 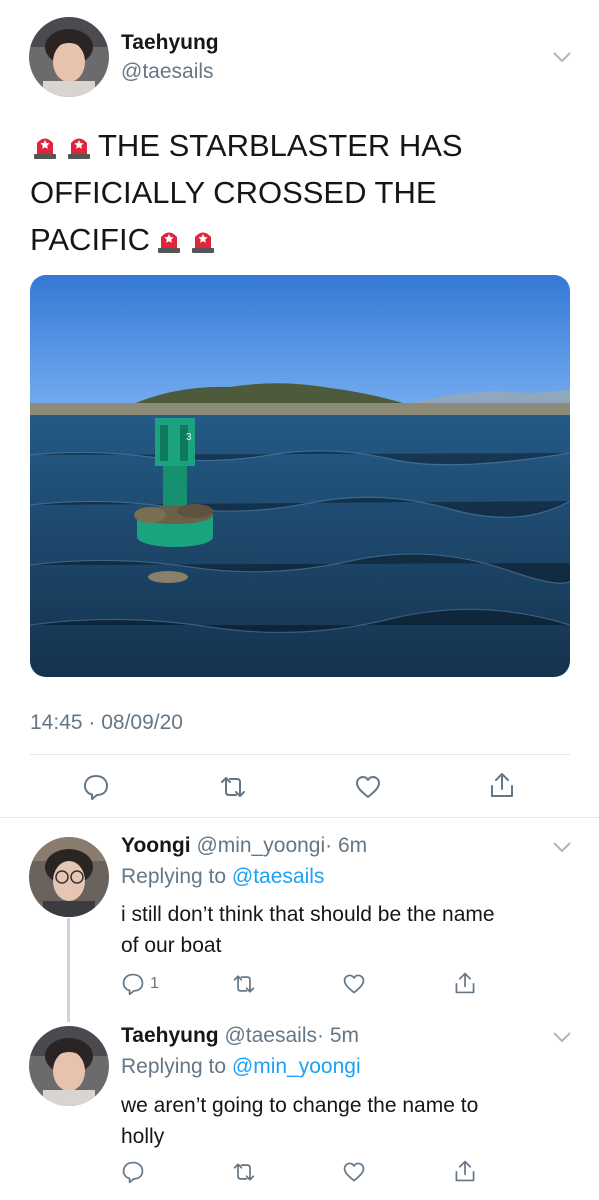 What do you see at coordinates (280, 145) in the screenshot?
I see `tweet-text-part: THE STARBLASTER HAS` at bounding box center [280, 145].